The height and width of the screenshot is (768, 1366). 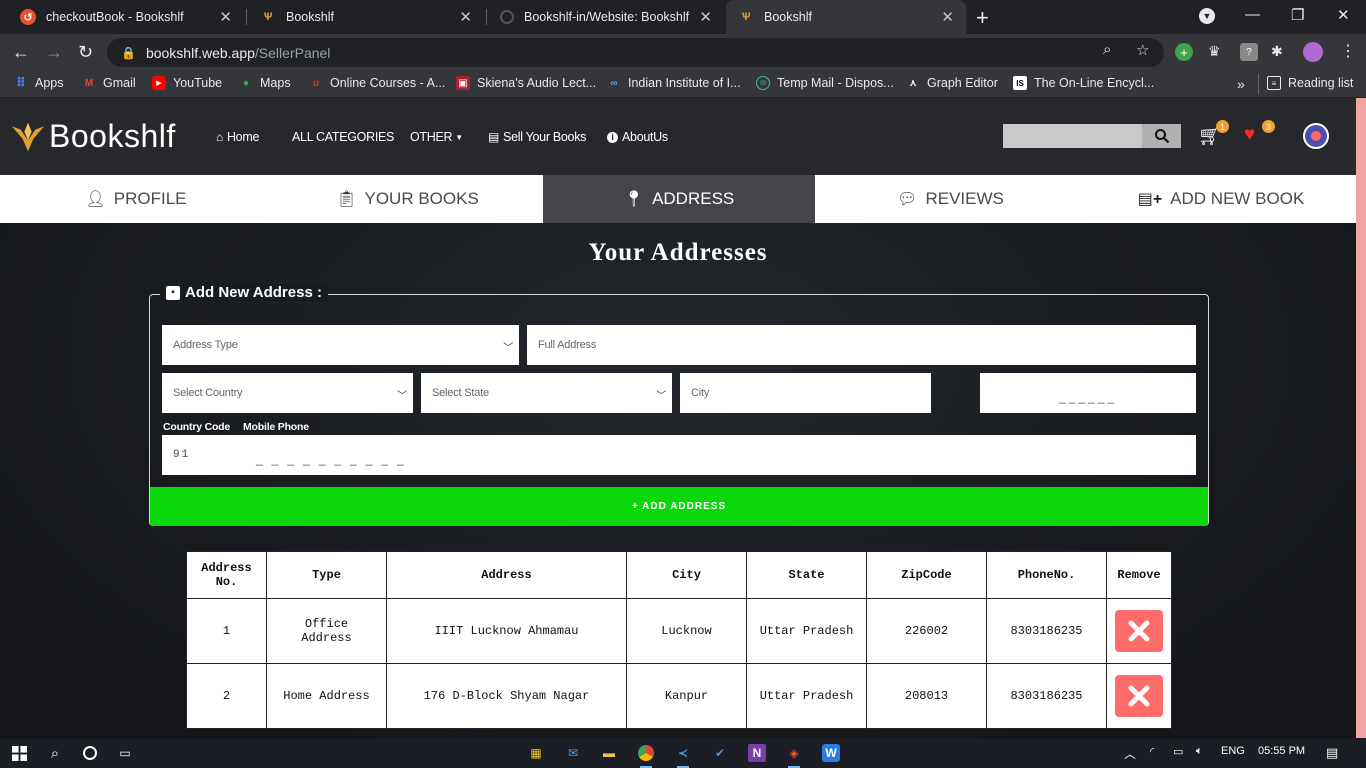 I want to click on mail-icon: ✉, so click(x=573, y=753).